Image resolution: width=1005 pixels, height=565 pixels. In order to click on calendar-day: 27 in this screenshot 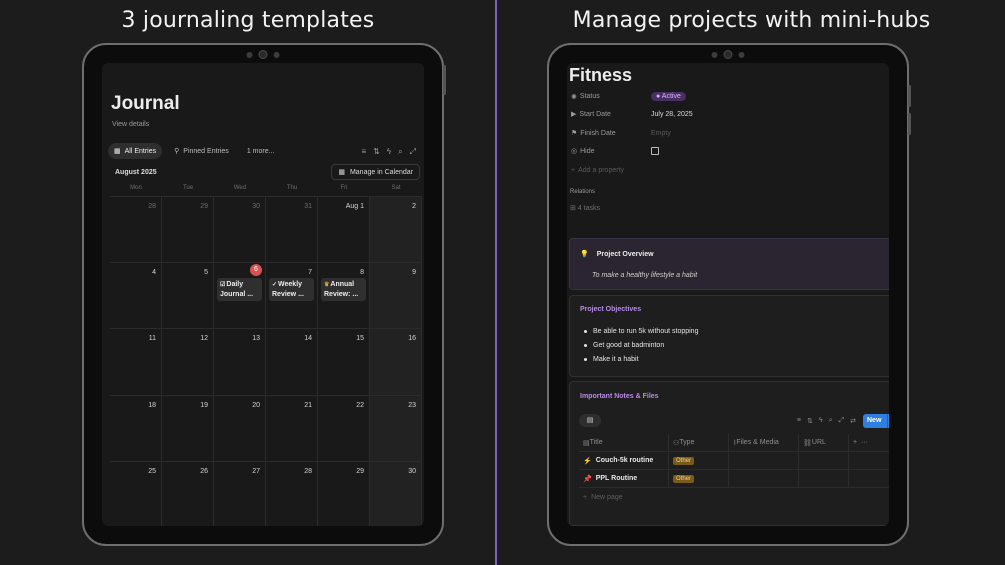, I will do `click(240, 493)`.